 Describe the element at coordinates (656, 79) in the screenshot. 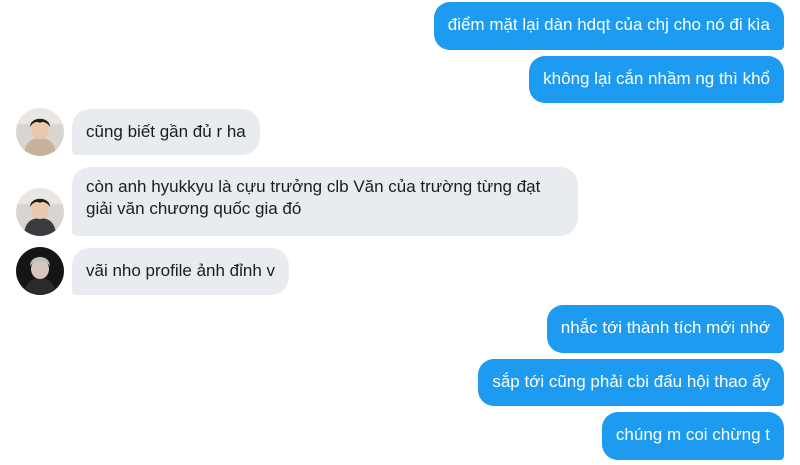

I see `message-bubble-outgoing: không lại cắn nhầm ng thì khổ` at that location.